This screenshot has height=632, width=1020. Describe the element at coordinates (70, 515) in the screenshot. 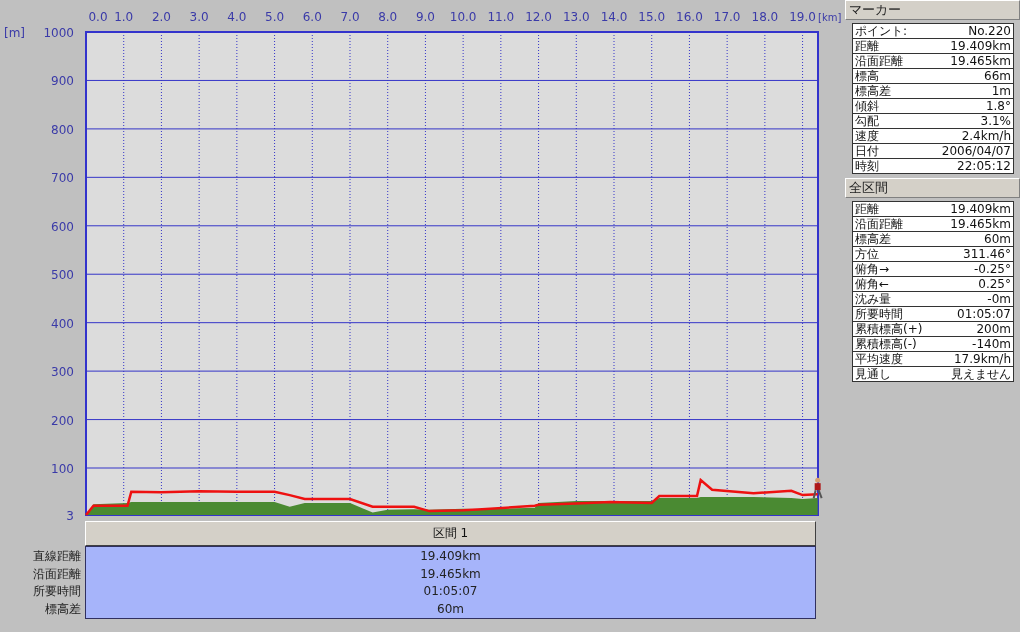

I see `y-tick-label: 3` at that location.